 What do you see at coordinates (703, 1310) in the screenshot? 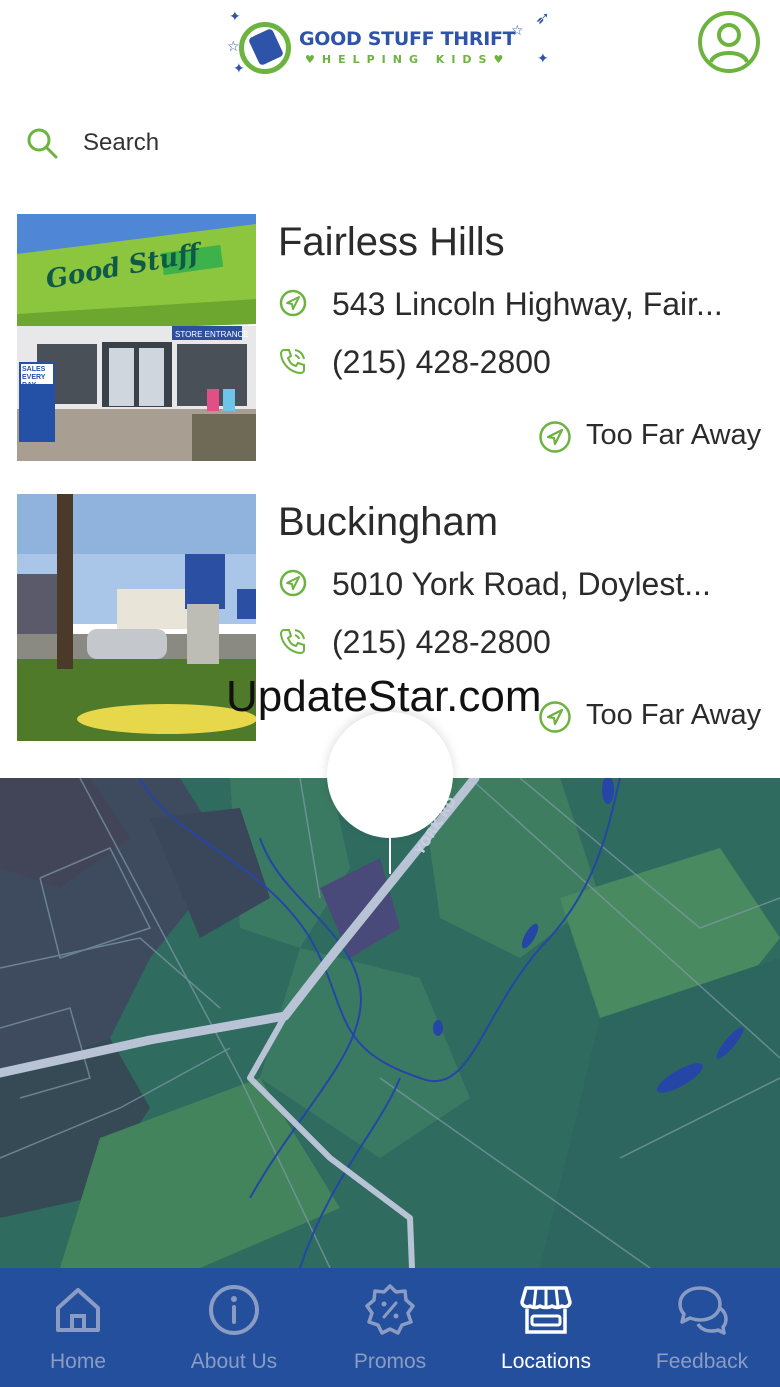
I see `chat-bubbles-icon` at bounding box center [703, 1310].